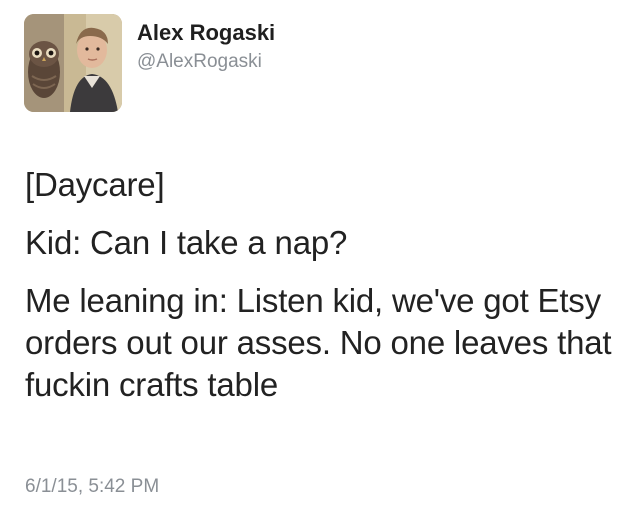  I want to click on profile-photo-icon, so click(73, 63).